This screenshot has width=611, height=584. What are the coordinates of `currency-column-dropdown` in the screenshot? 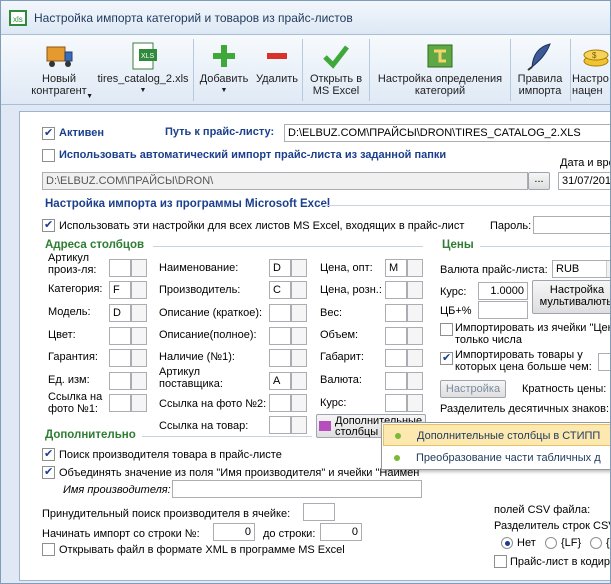 It's located at (415, 381).